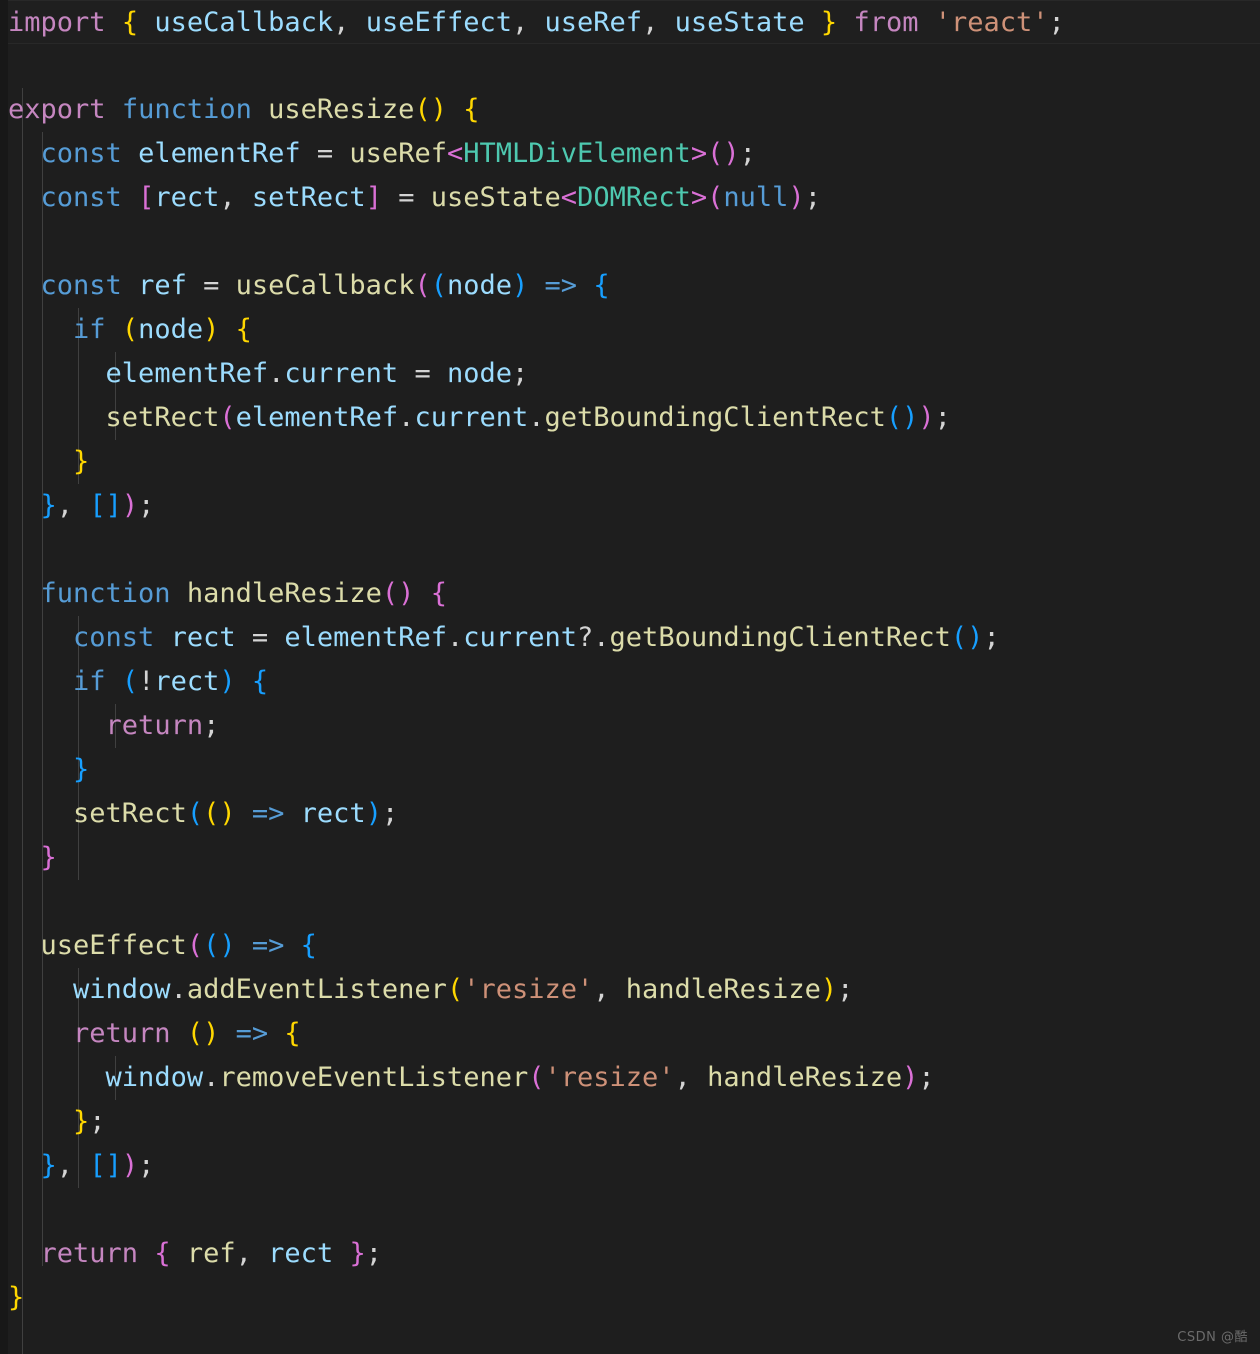 This screenshot has width=1260, height=1354. I want to click on code-line-text: elementRef.current = node;, so click(317, 373).